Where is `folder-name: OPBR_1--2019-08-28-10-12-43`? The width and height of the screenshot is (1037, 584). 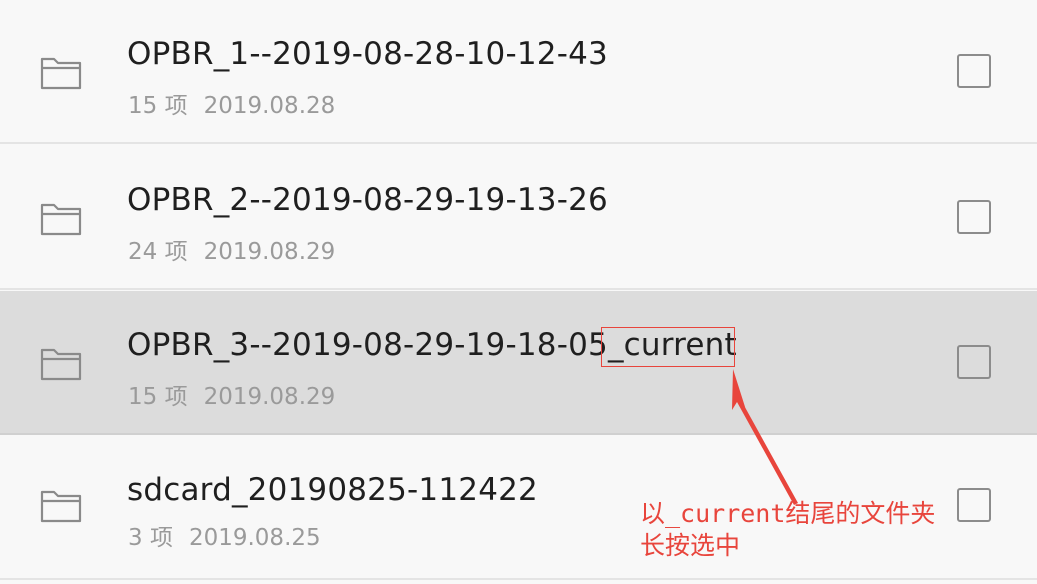 folder-name: OPBR_1--2019-08-28-10-12-43 is located at coordinates (367, 54).